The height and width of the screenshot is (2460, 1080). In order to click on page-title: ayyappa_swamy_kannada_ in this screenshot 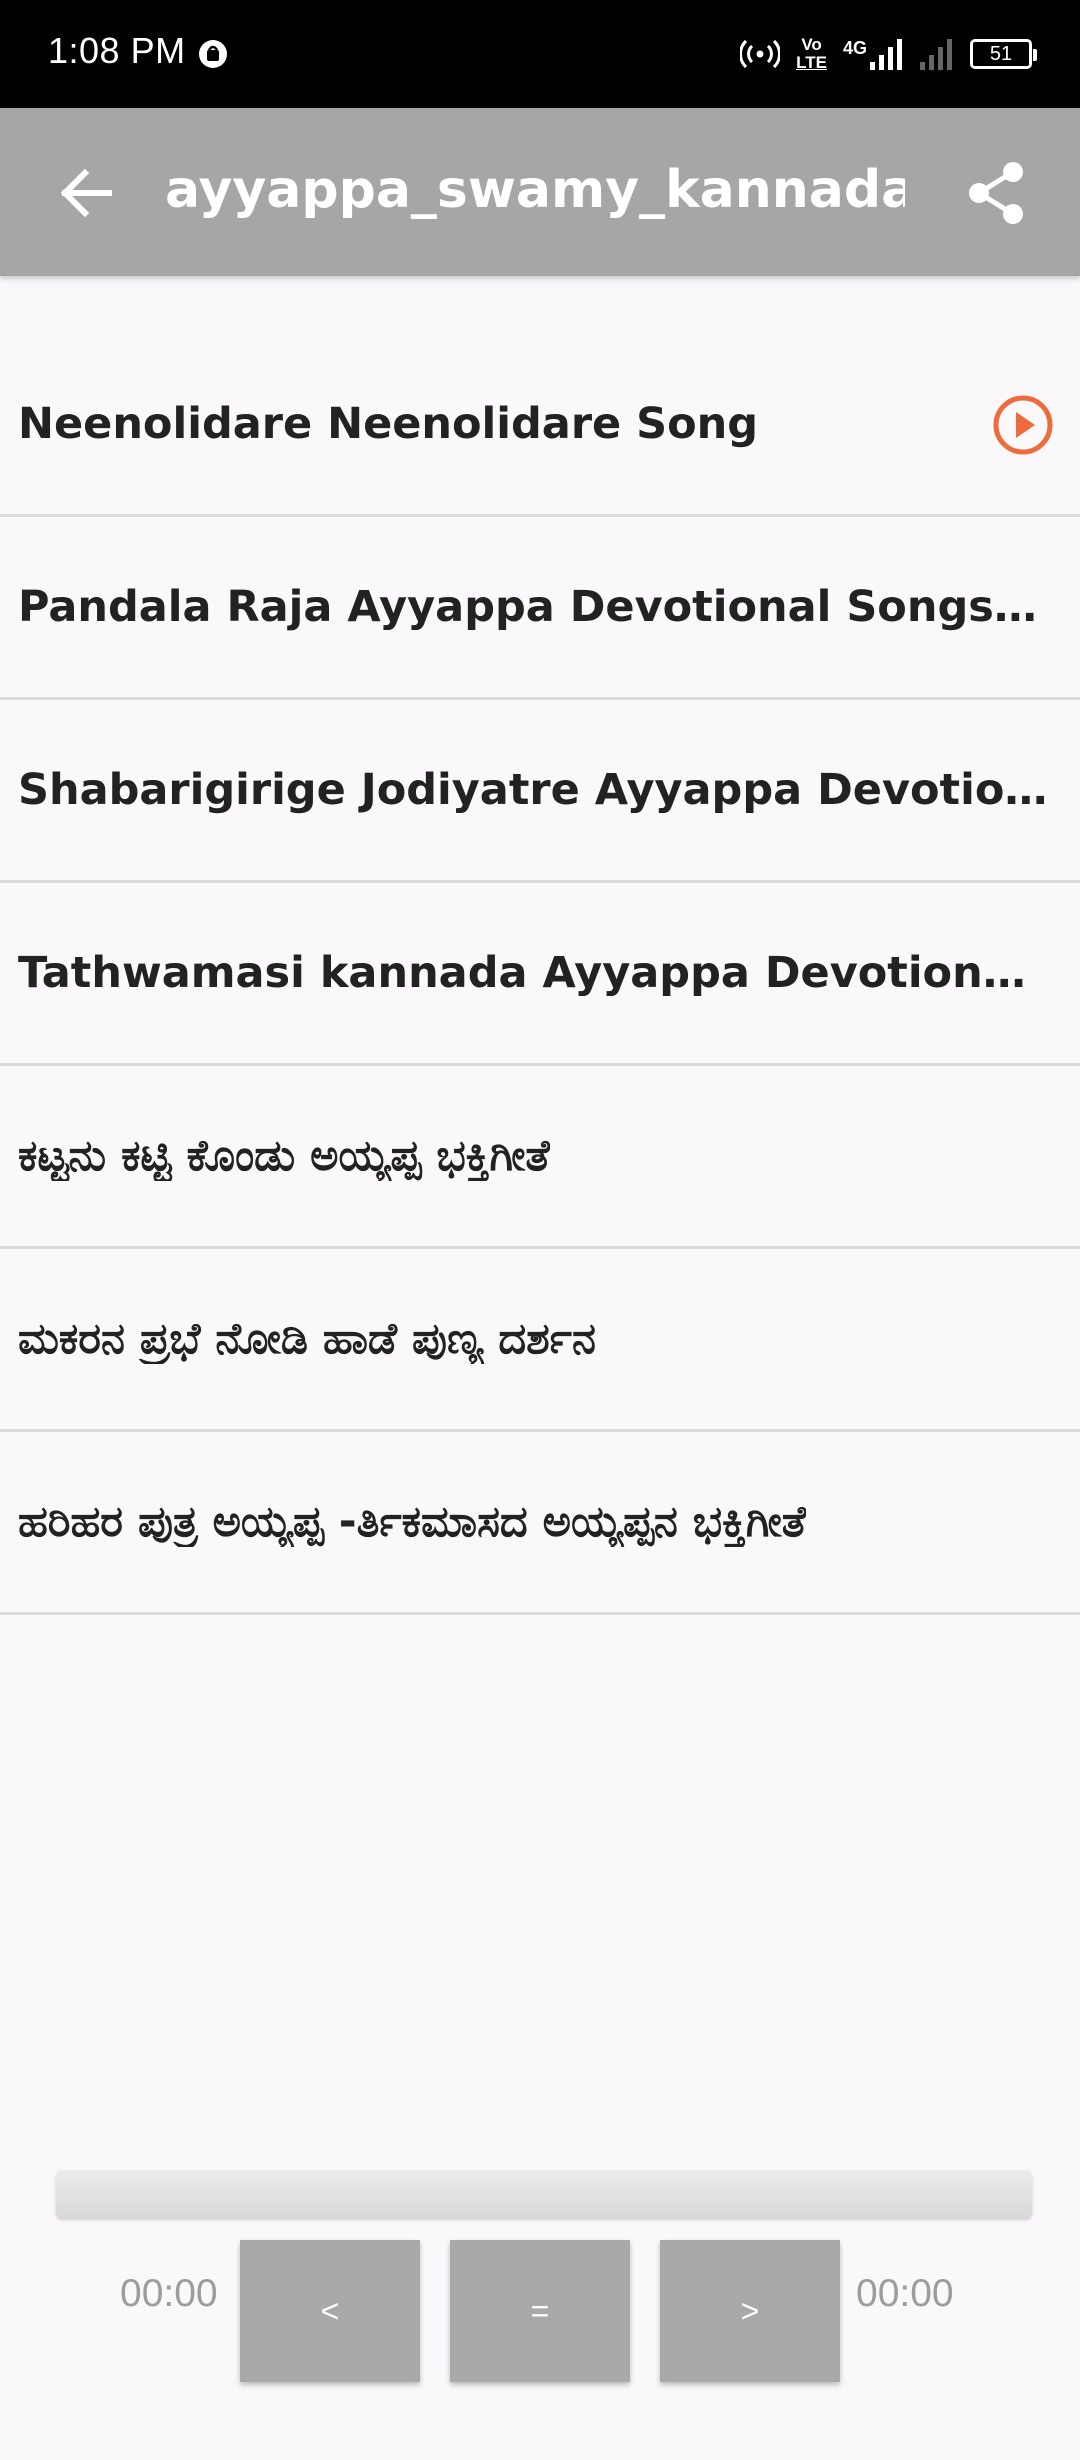, I will do `click(535, 190)`.